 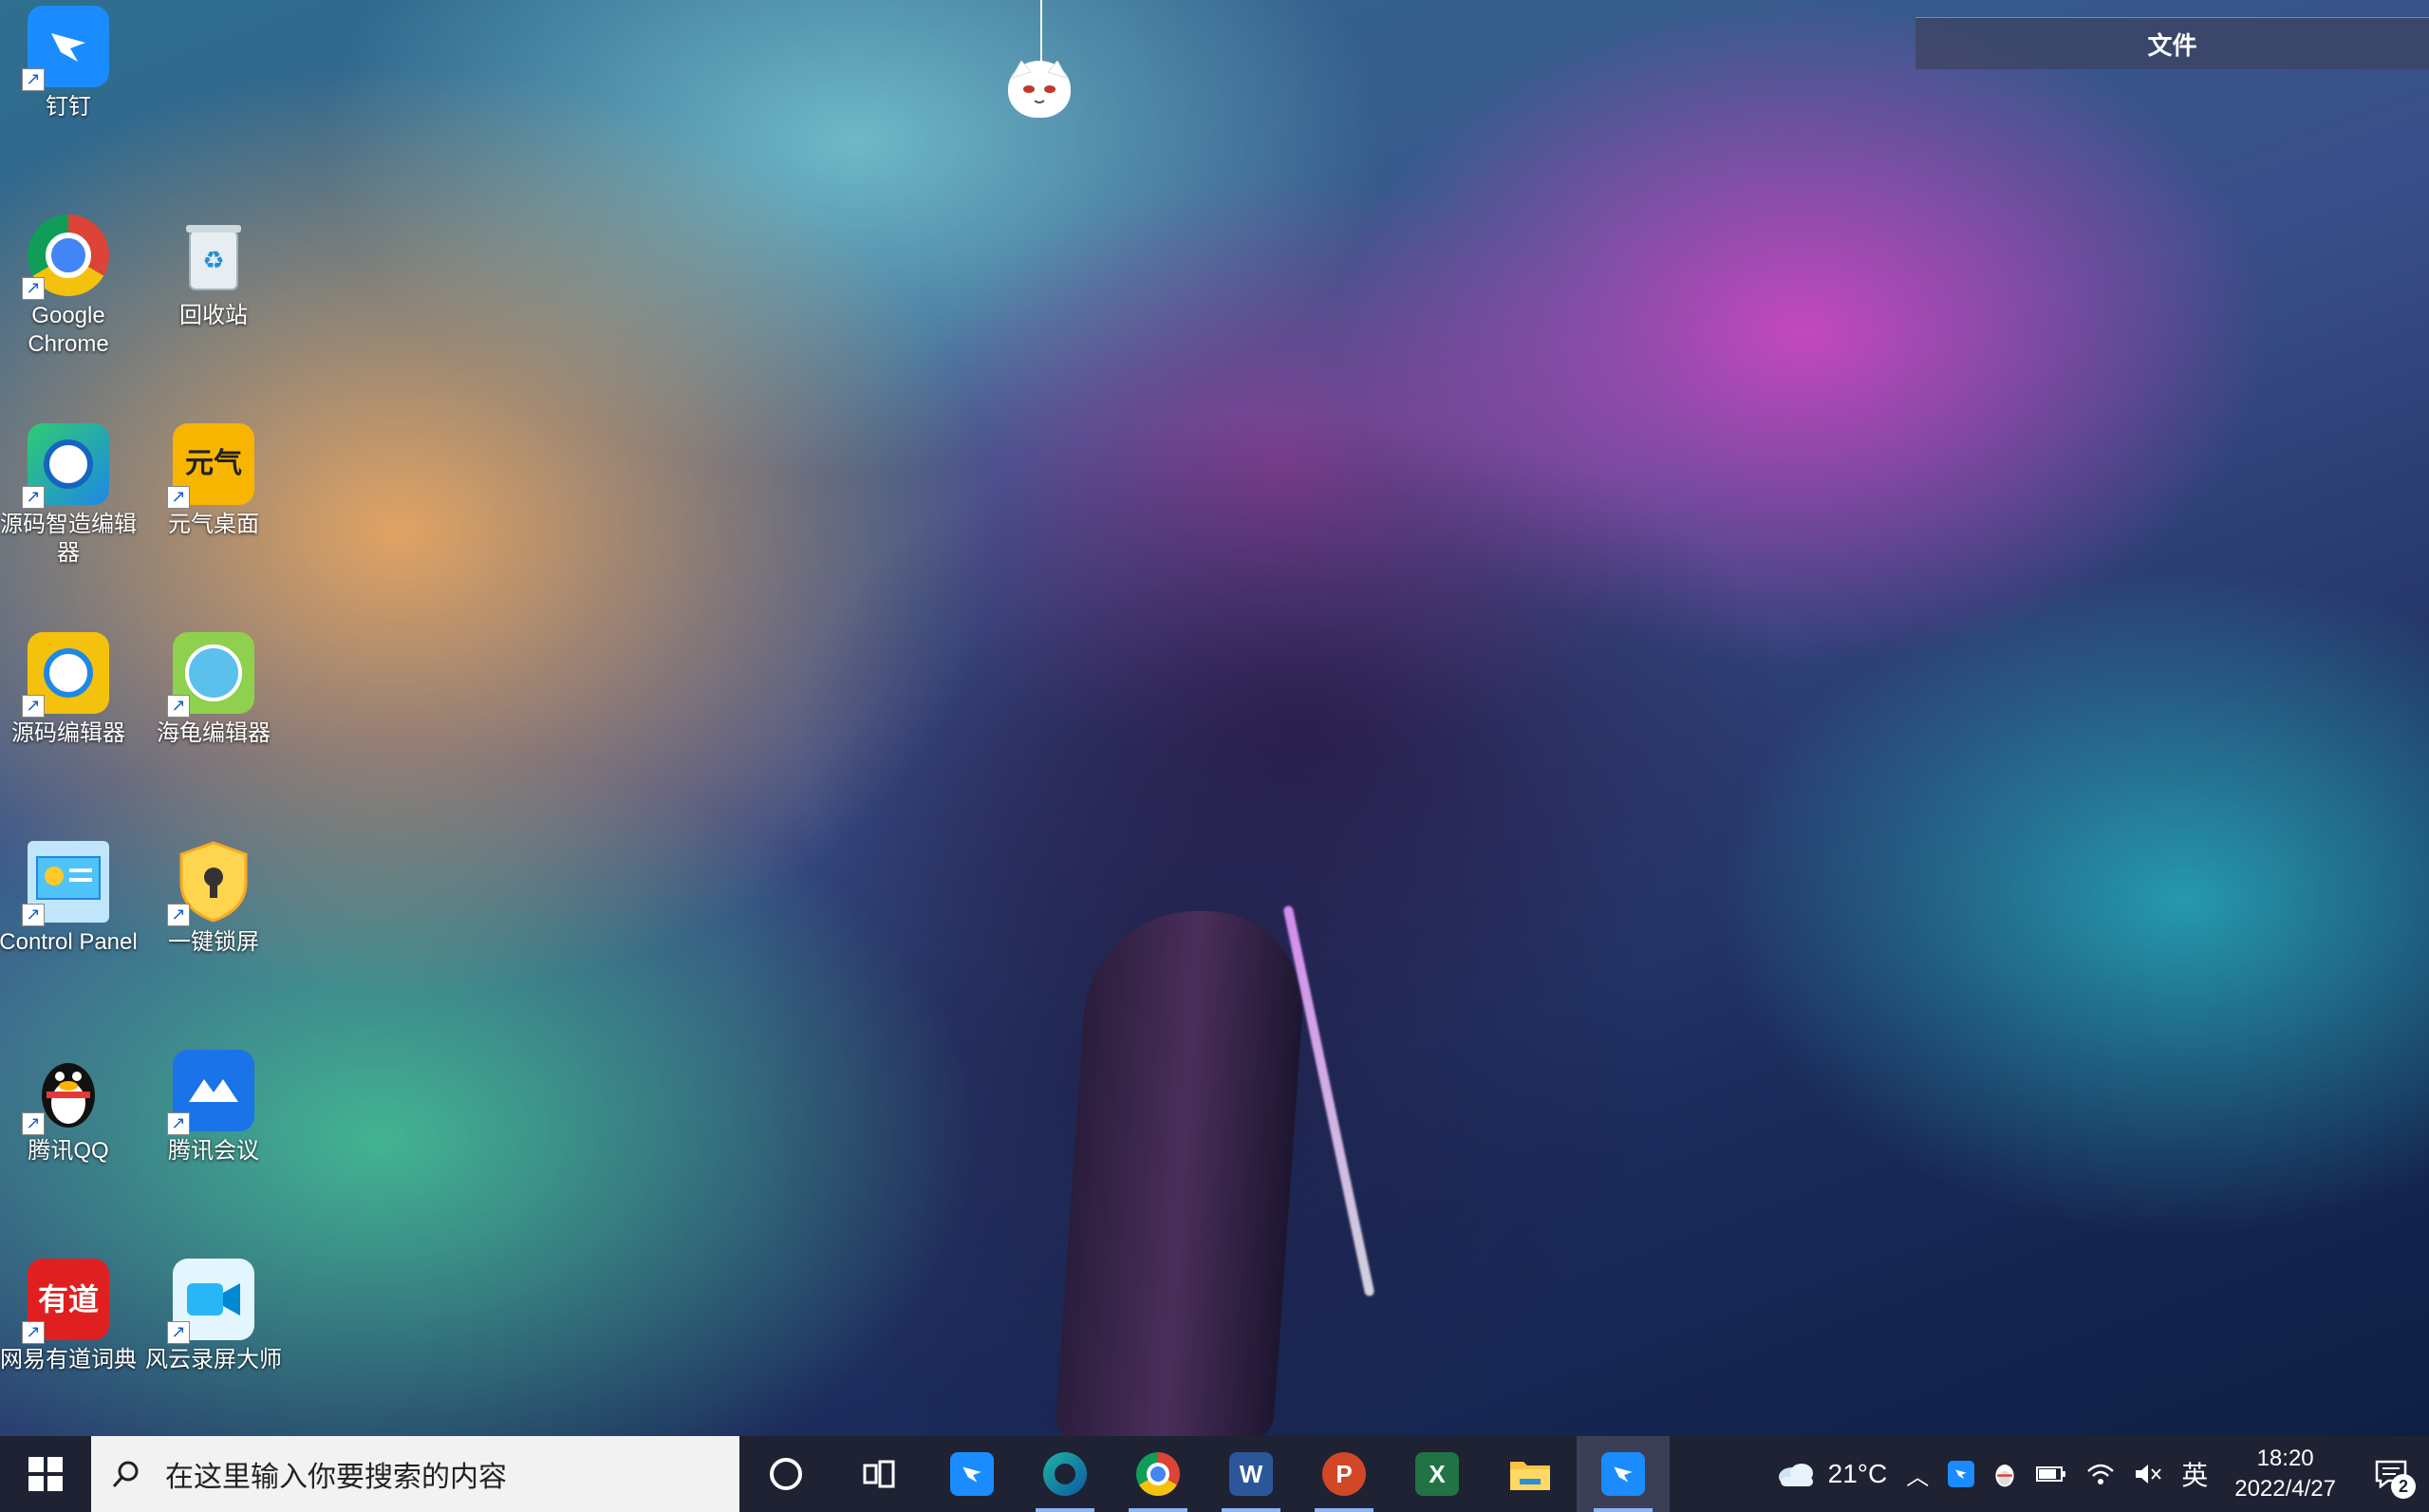 I want to click on battery-status, so click(x=2051, y=1474).